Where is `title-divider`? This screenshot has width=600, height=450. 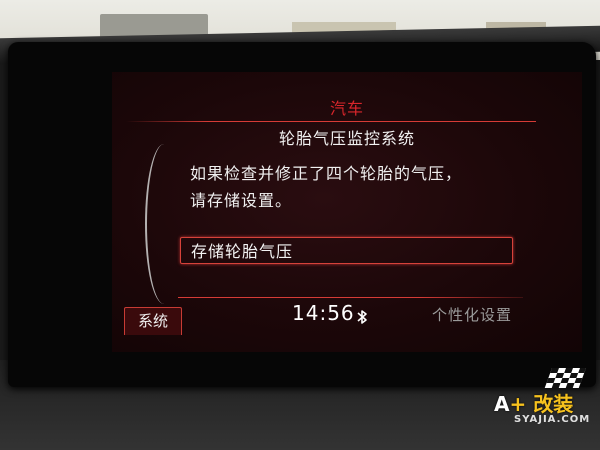 title-divider is located at coordinates (331, 121).